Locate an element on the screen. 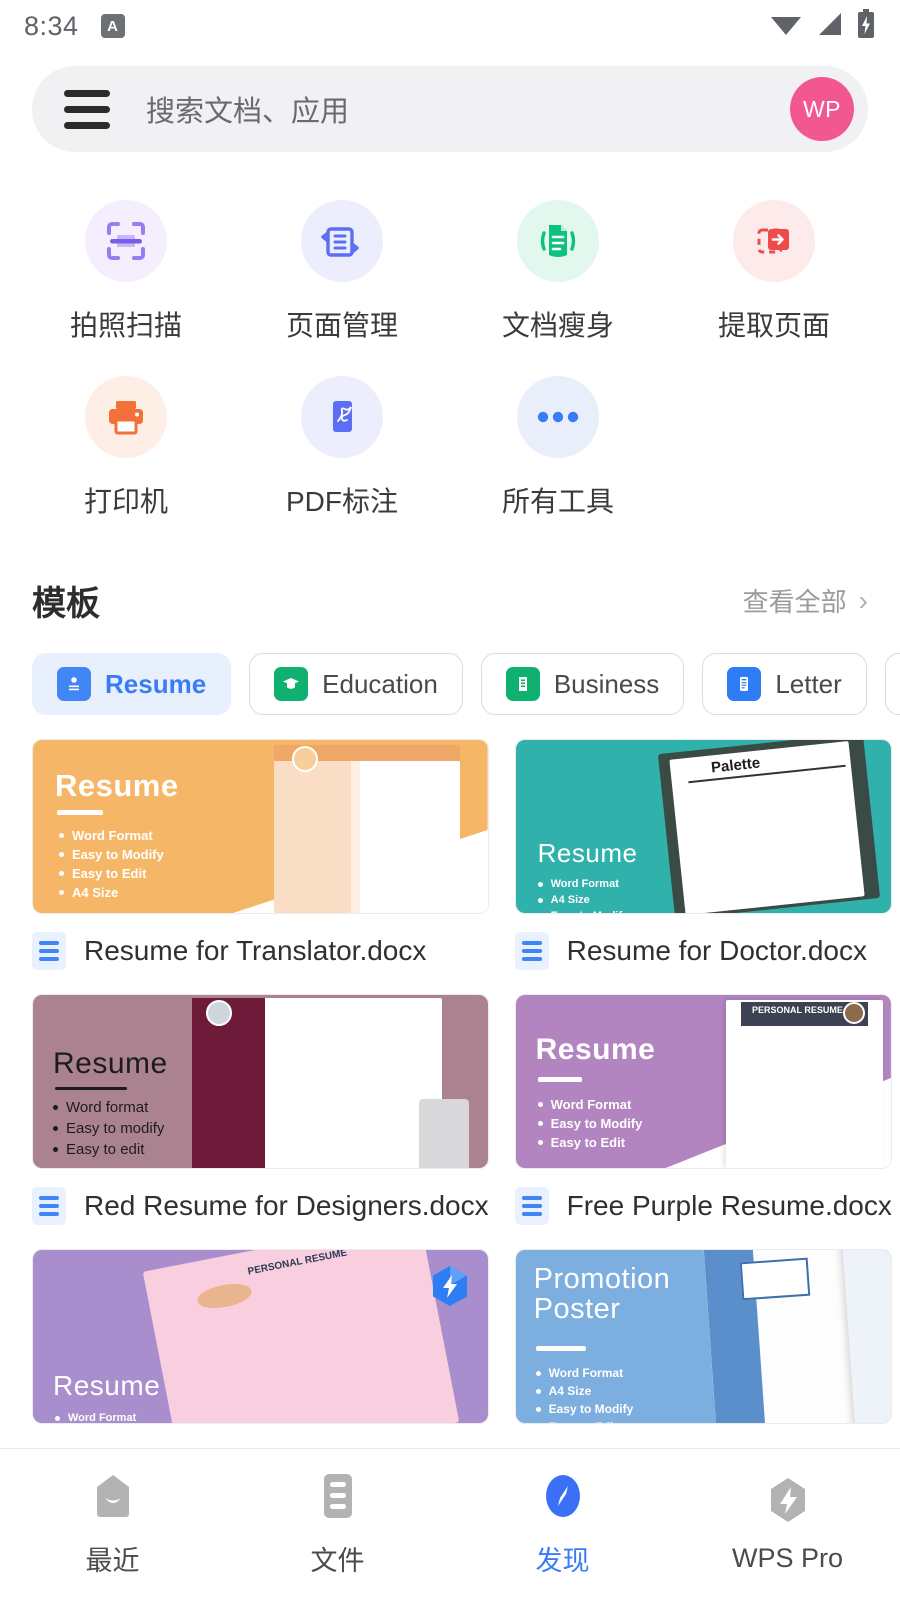  tool-item-page-manage: 页面管理 is located at coordinates (342, 263).